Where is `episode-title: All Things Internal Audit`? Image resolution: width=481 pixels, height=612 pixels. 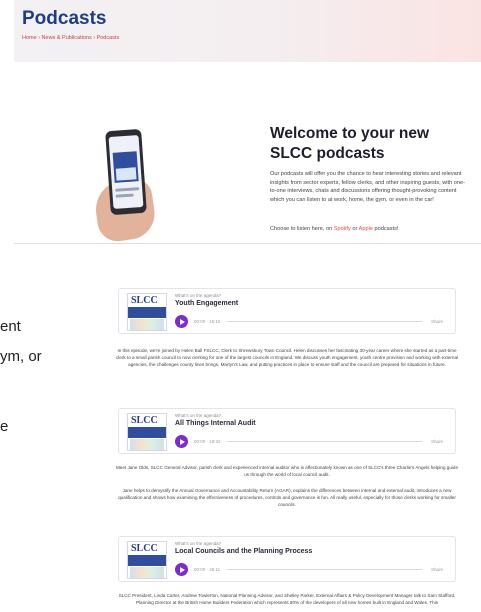 episode-title: All Things Internal Audit is located at coordinates (215, 423).